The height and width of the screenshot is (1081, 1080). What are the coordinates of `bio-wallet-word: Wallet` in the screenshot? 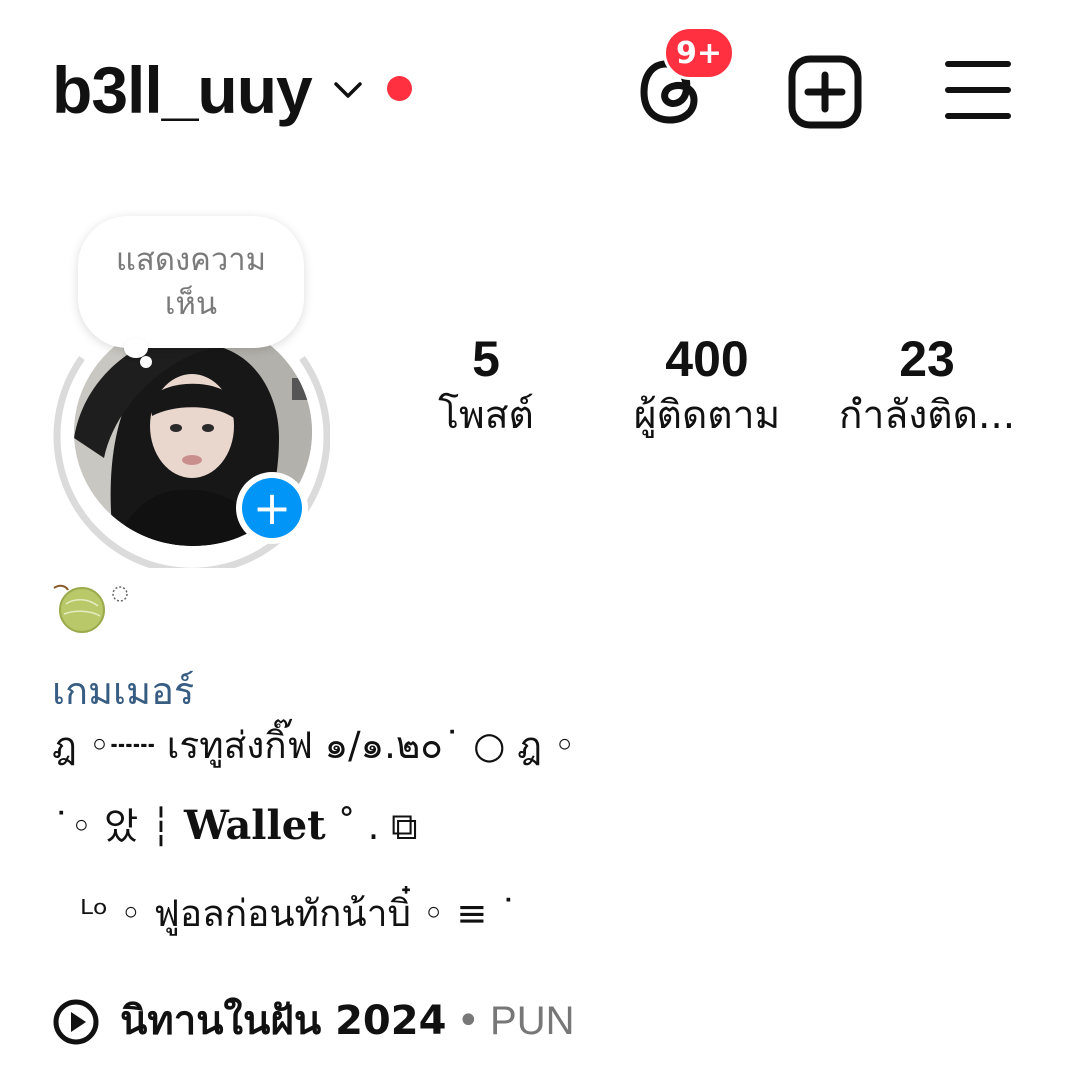 It's located at (254, 825).